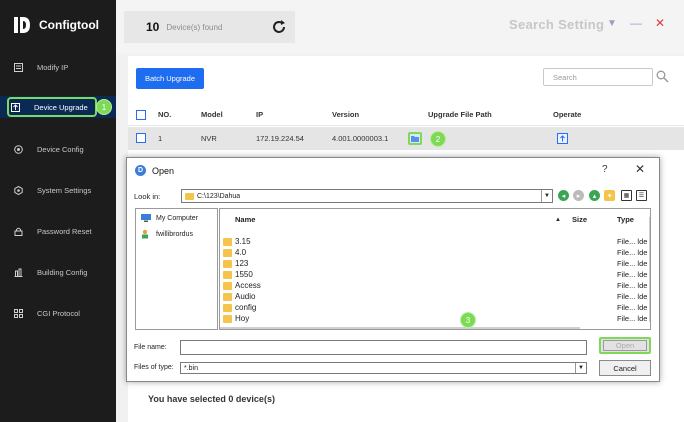 This screenshot has height=422, width=684. I want to click on look-in-label: Look in:, so click(147, 196).